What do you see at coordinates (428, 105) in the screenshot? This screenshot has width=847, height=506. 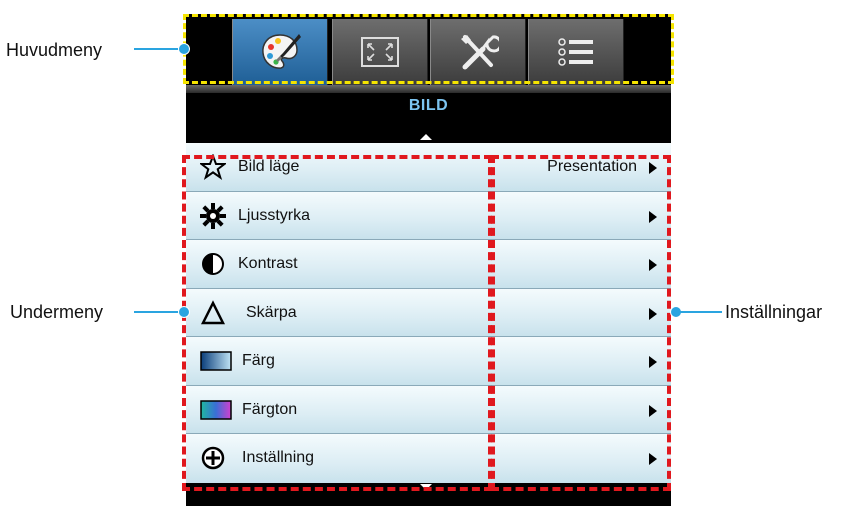 I see `menu-title: BILD` at bounding box center [428, 105].